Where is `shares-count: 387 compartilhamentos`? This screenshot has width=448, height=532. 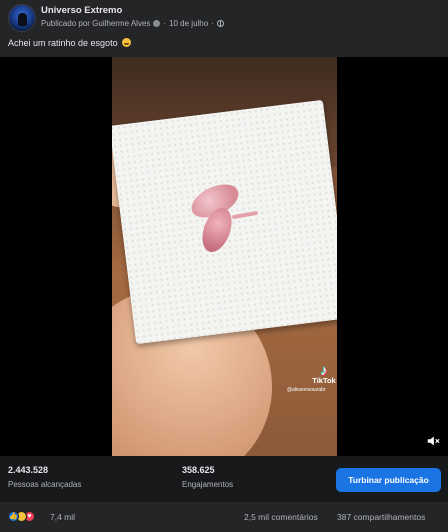 shares-count: 387 compartilhamentos is located at coordinates (381, 517).